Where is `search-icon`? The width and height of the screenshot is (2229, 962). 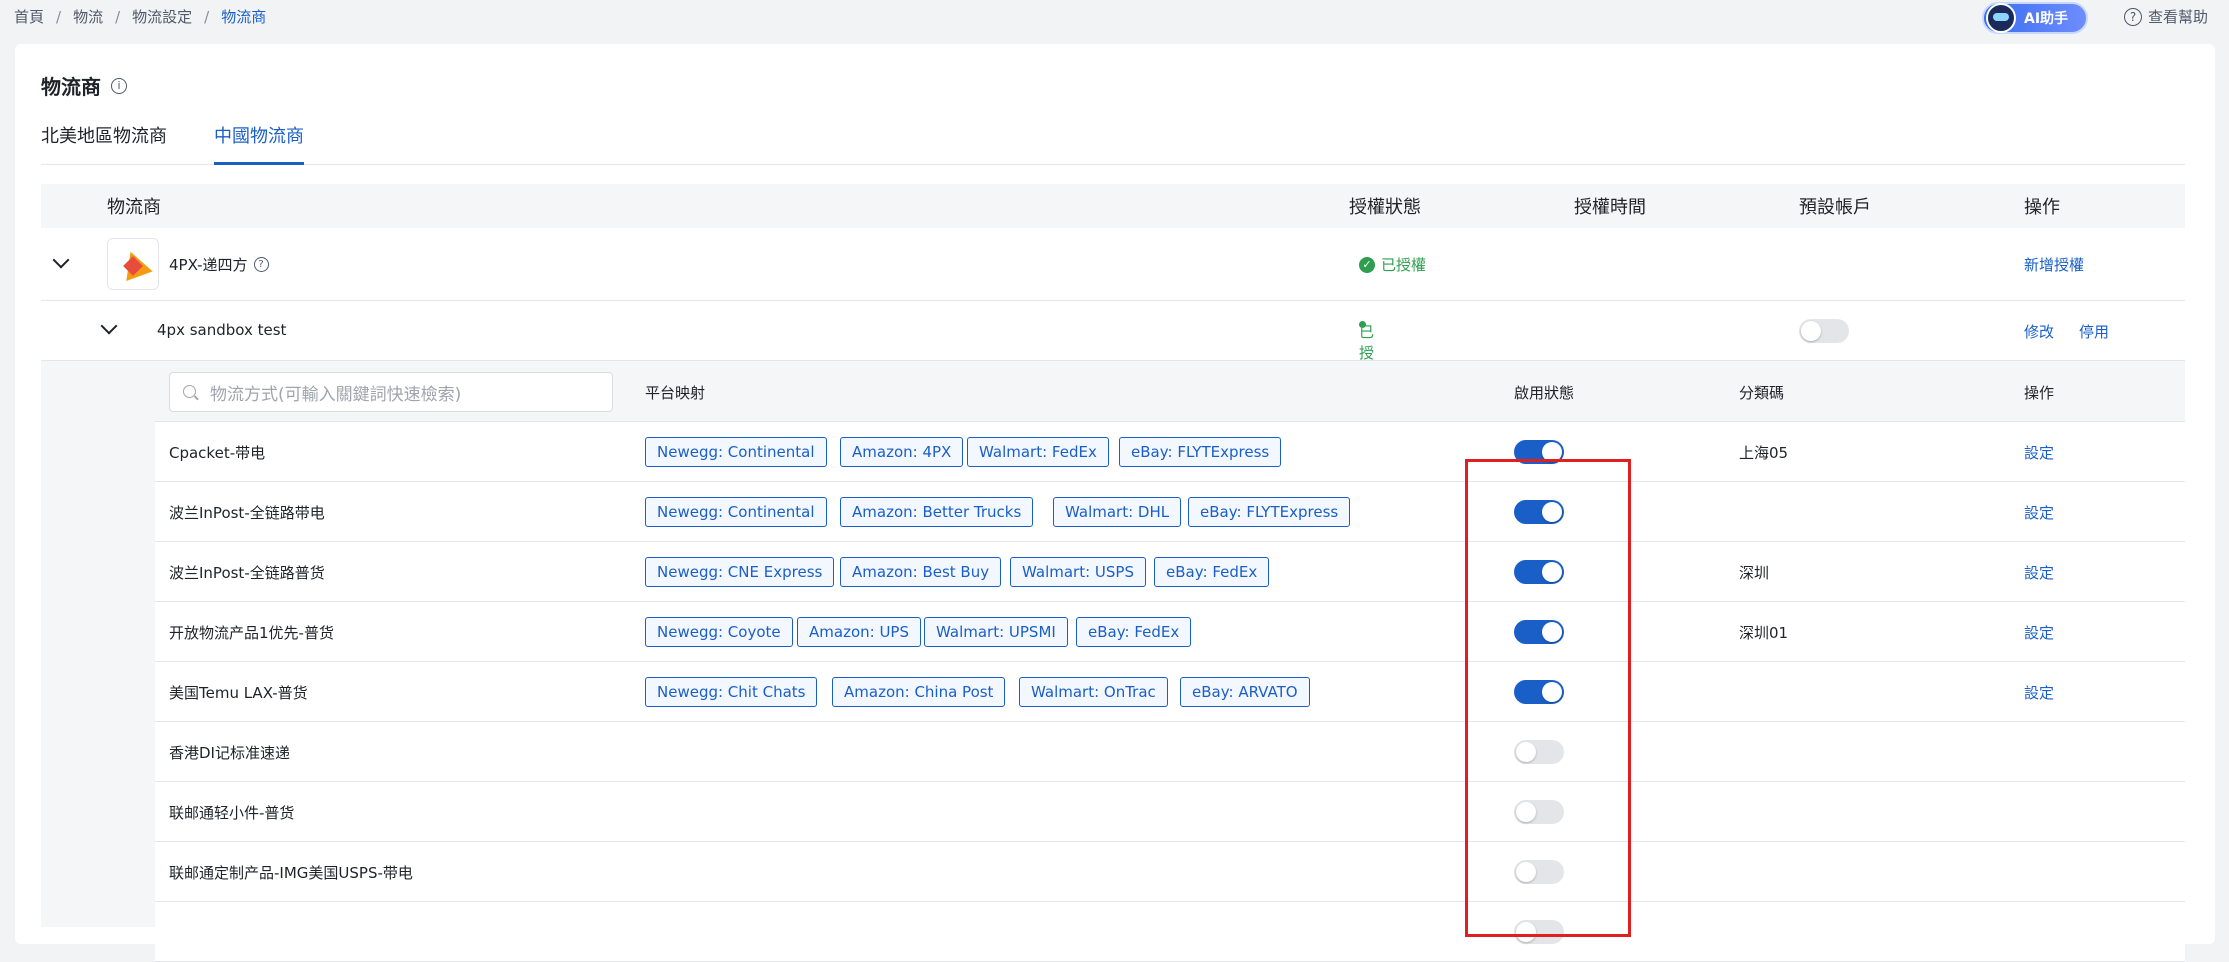 search-icon is located at coordinates (189, 391).